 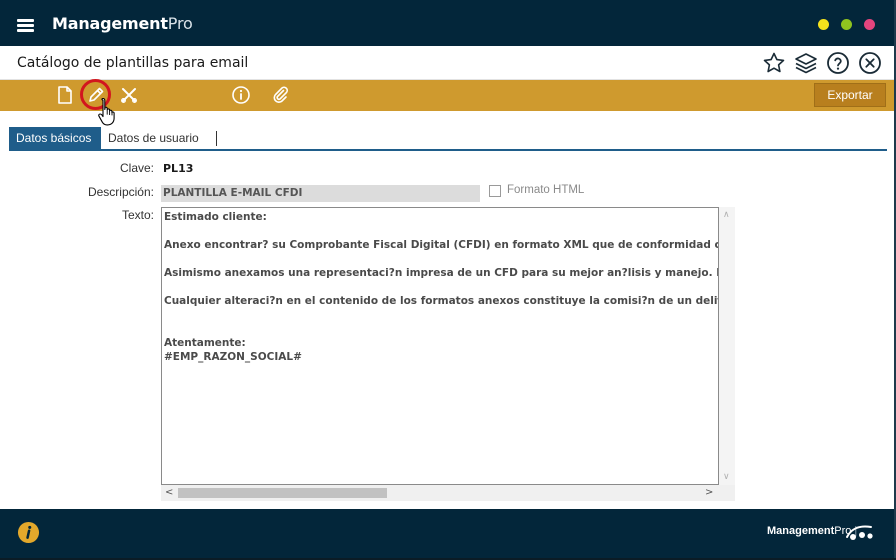 I want to click on page-title: Catálogo de plantillas para email, so click(x=133, y=63).